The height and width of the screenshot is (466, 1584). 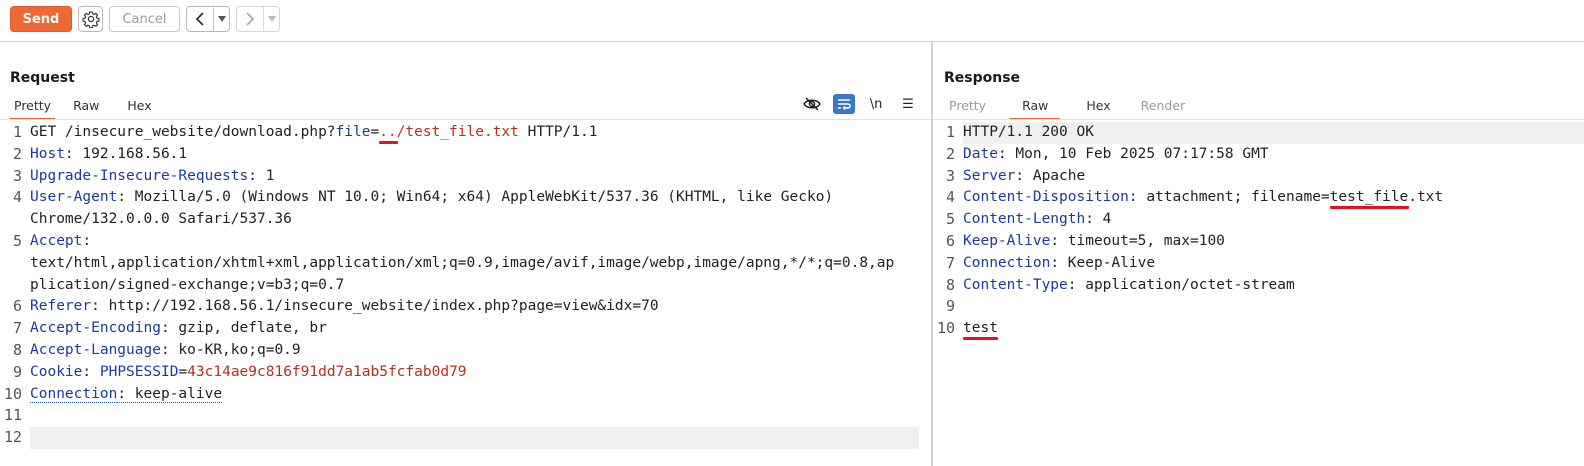 What do you see at coordinates (91, 371) in the screenshot?
I see `token: :` at bounding box center [91, 371].